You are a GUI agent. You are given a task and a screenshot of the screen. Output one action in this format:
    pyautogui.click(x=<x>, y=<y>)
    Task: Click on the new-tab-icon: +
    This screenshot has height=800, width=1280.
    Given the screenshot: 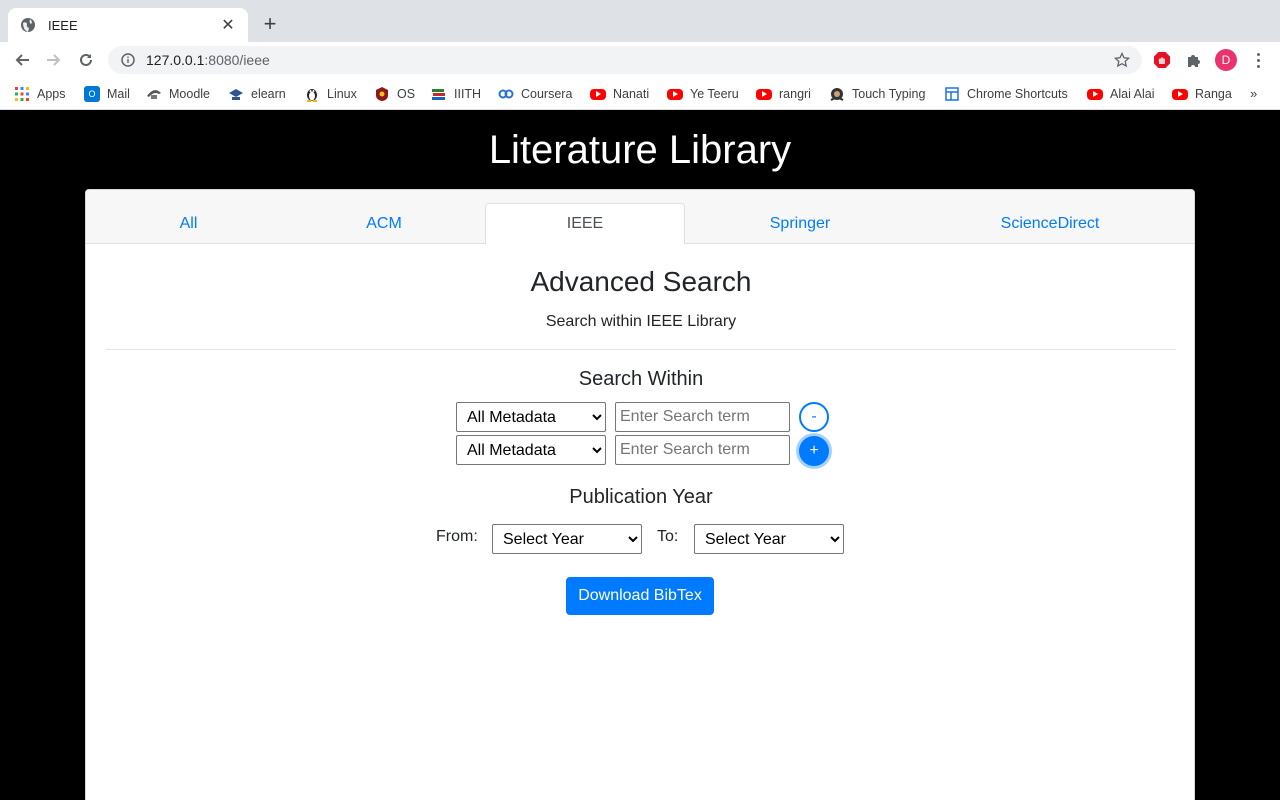 What is the action you would take?
    pyautogui.click(x=270, y=24)
    